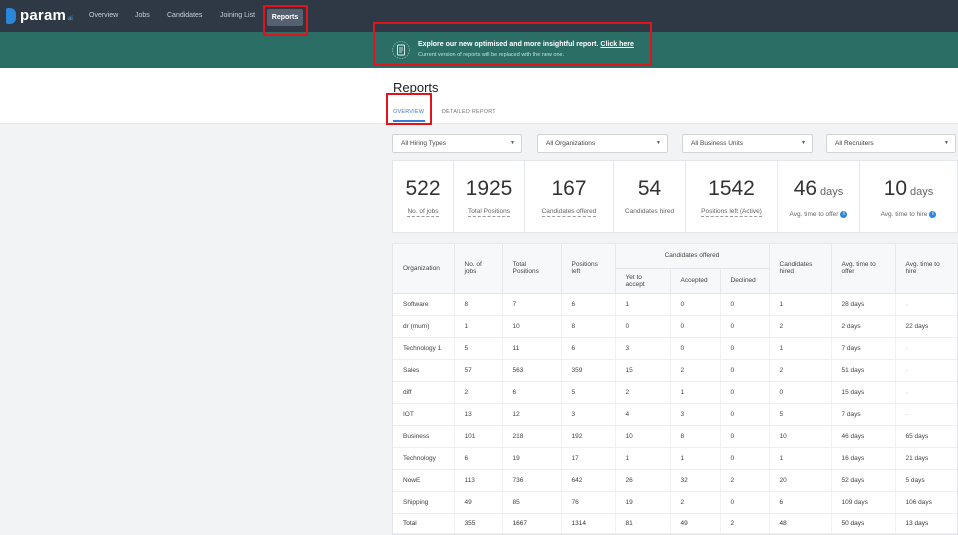 Image resolution: width=958 pixels, height=535 pixels. What do you see at coordinates (731, 212) in the screenshot?
I see `stat-label: Positions left (Active)` at bounding box center [731, 212].